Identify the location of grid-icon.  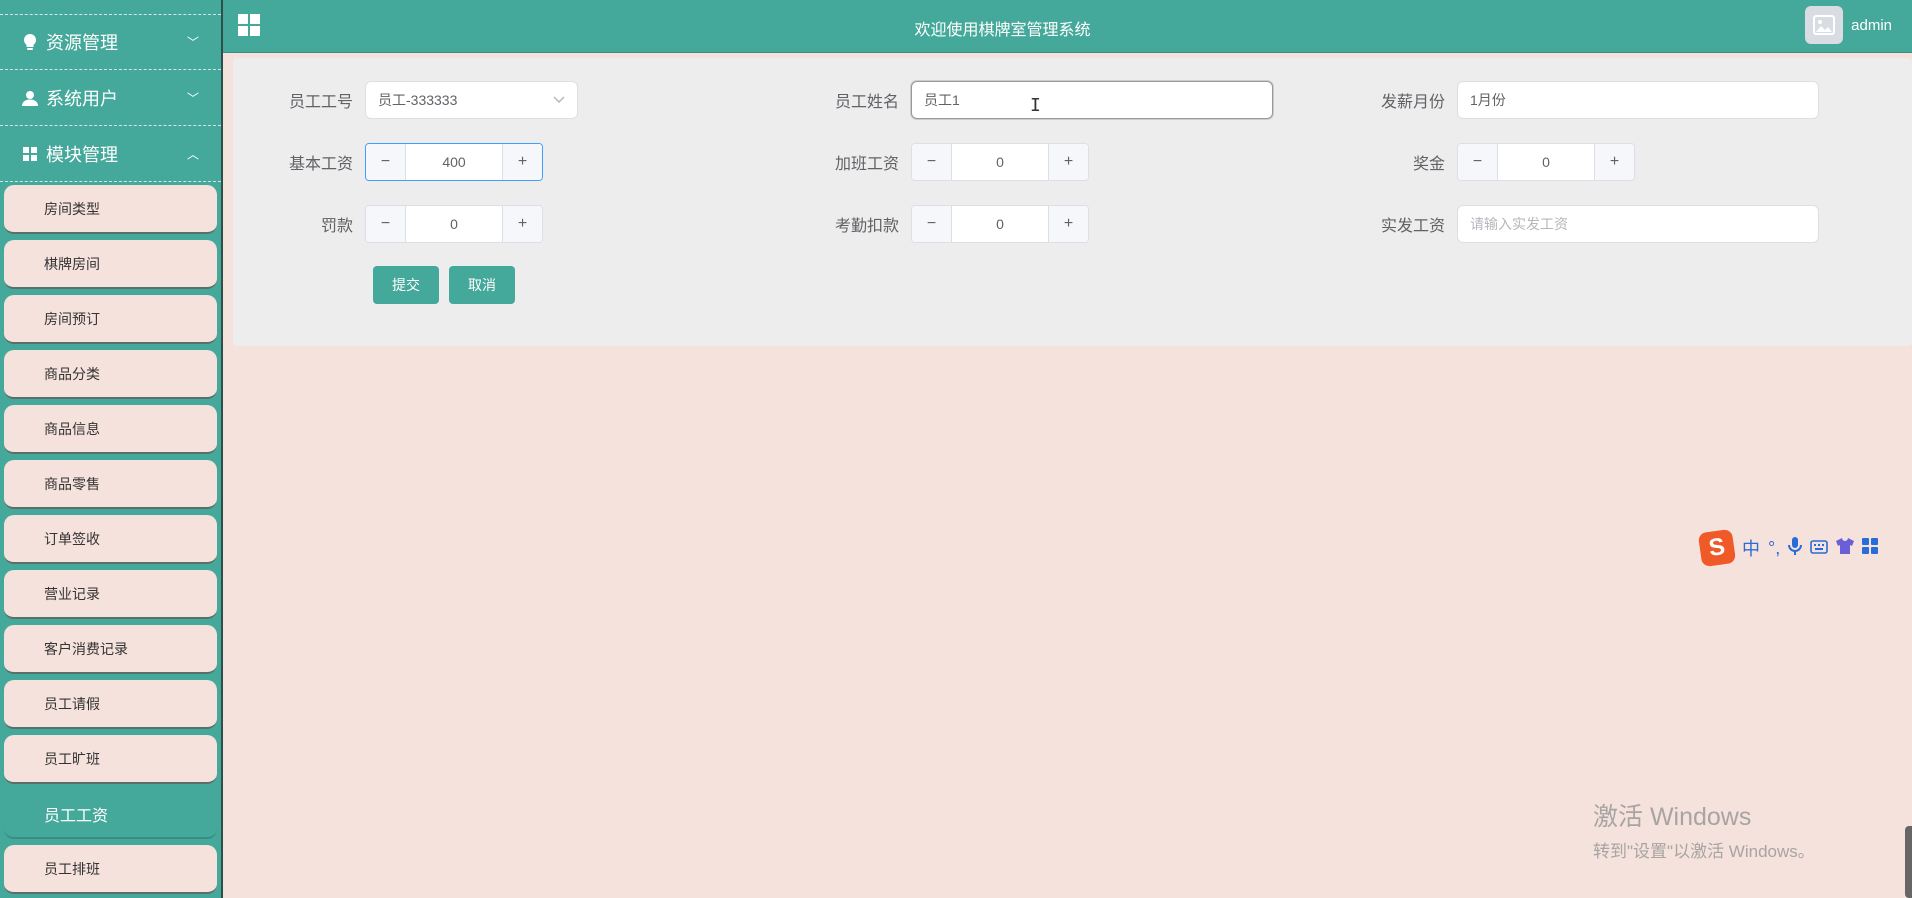
(30, 154).